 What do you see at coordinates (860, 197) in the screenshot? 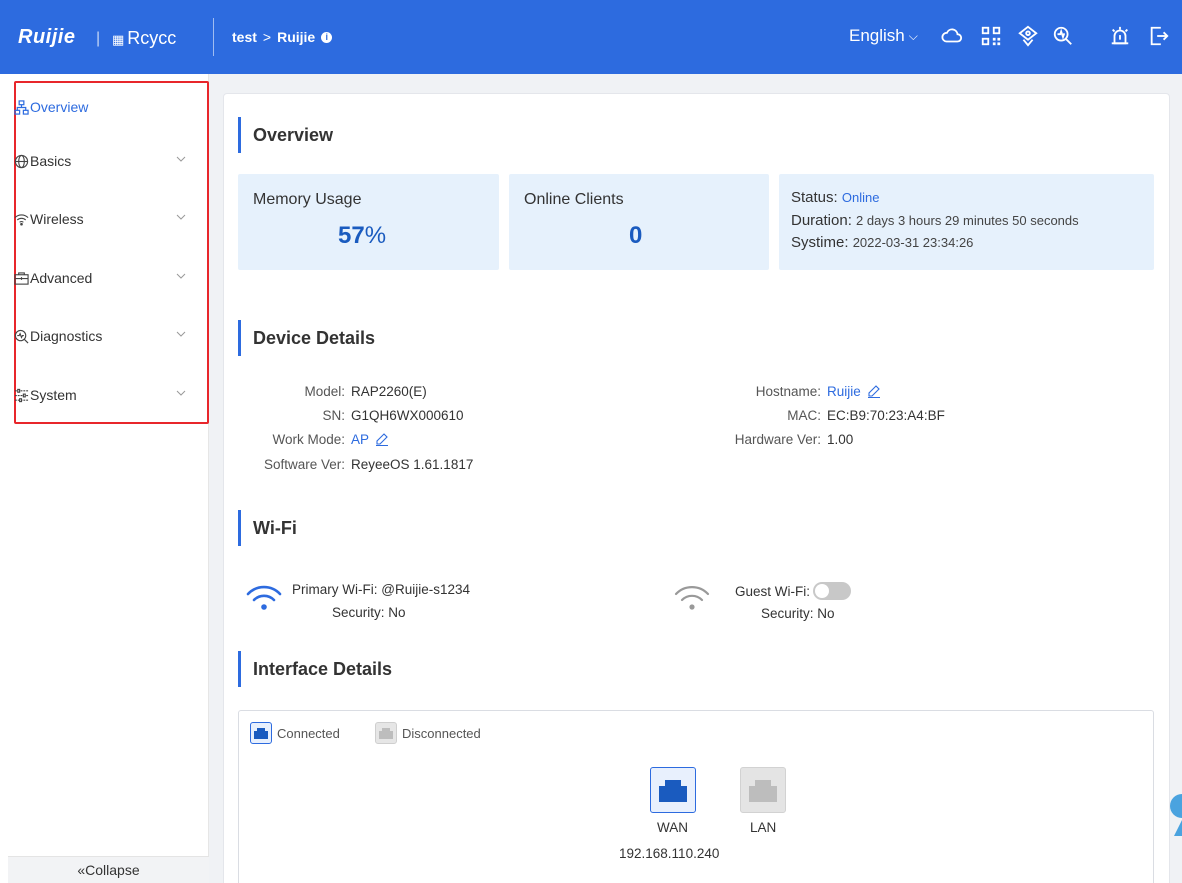
I see `status-value: Online` at bounding box center [860, 197].